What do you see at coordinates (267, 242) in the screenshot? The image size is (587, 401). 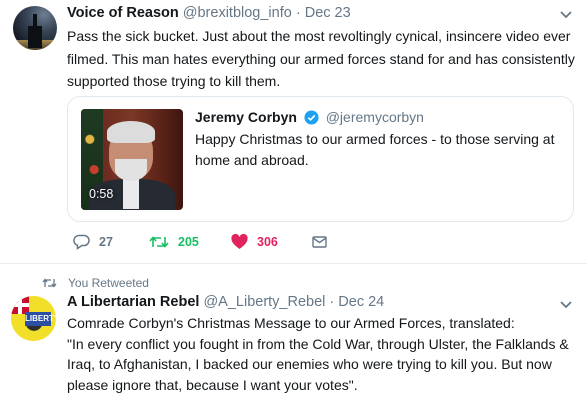 I see `like-count: 306` at bounding box center [267, 242].